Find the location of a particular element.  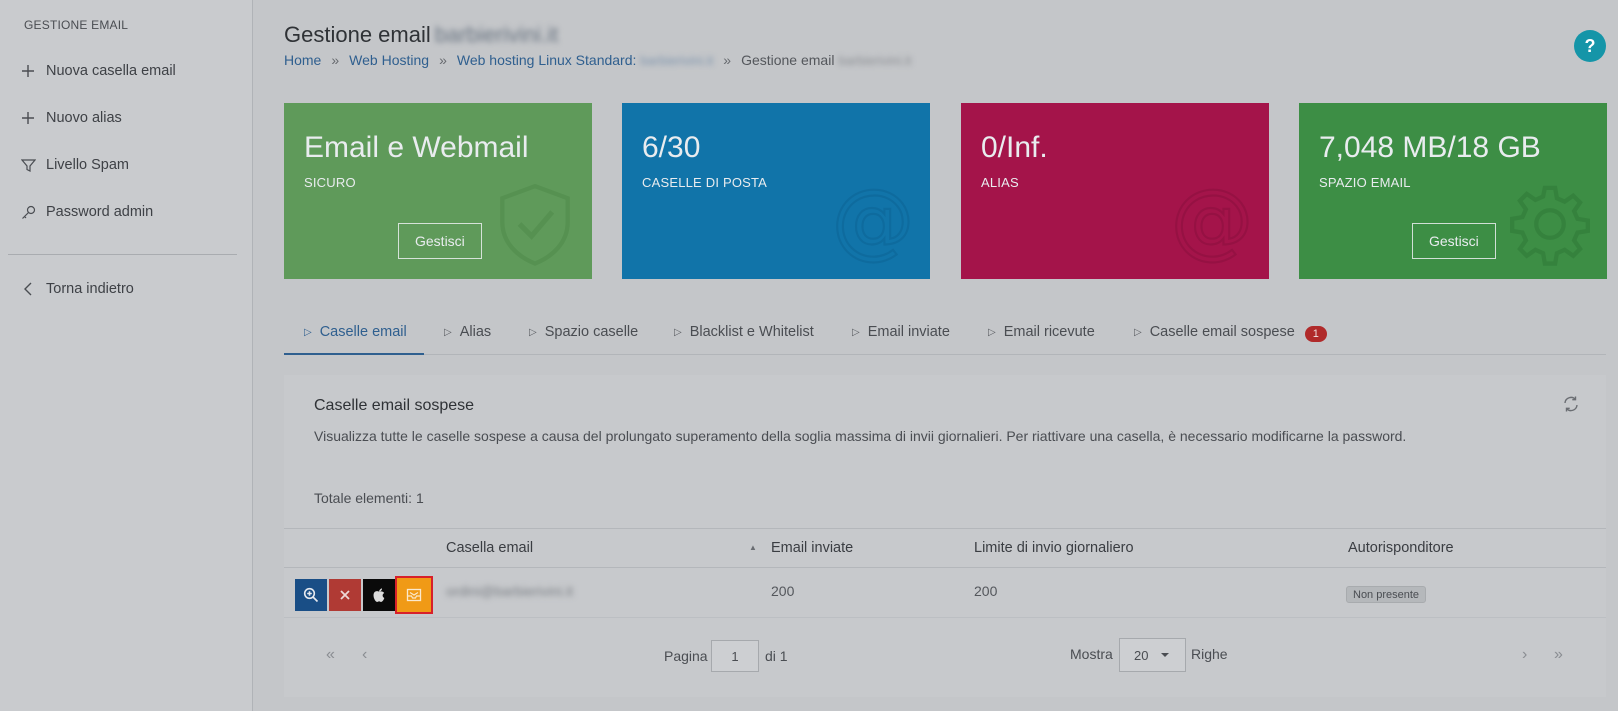

tab-suspended-mailboxes: ▷ Caselle email sospese 1 is located at coordinates (1230, 336).